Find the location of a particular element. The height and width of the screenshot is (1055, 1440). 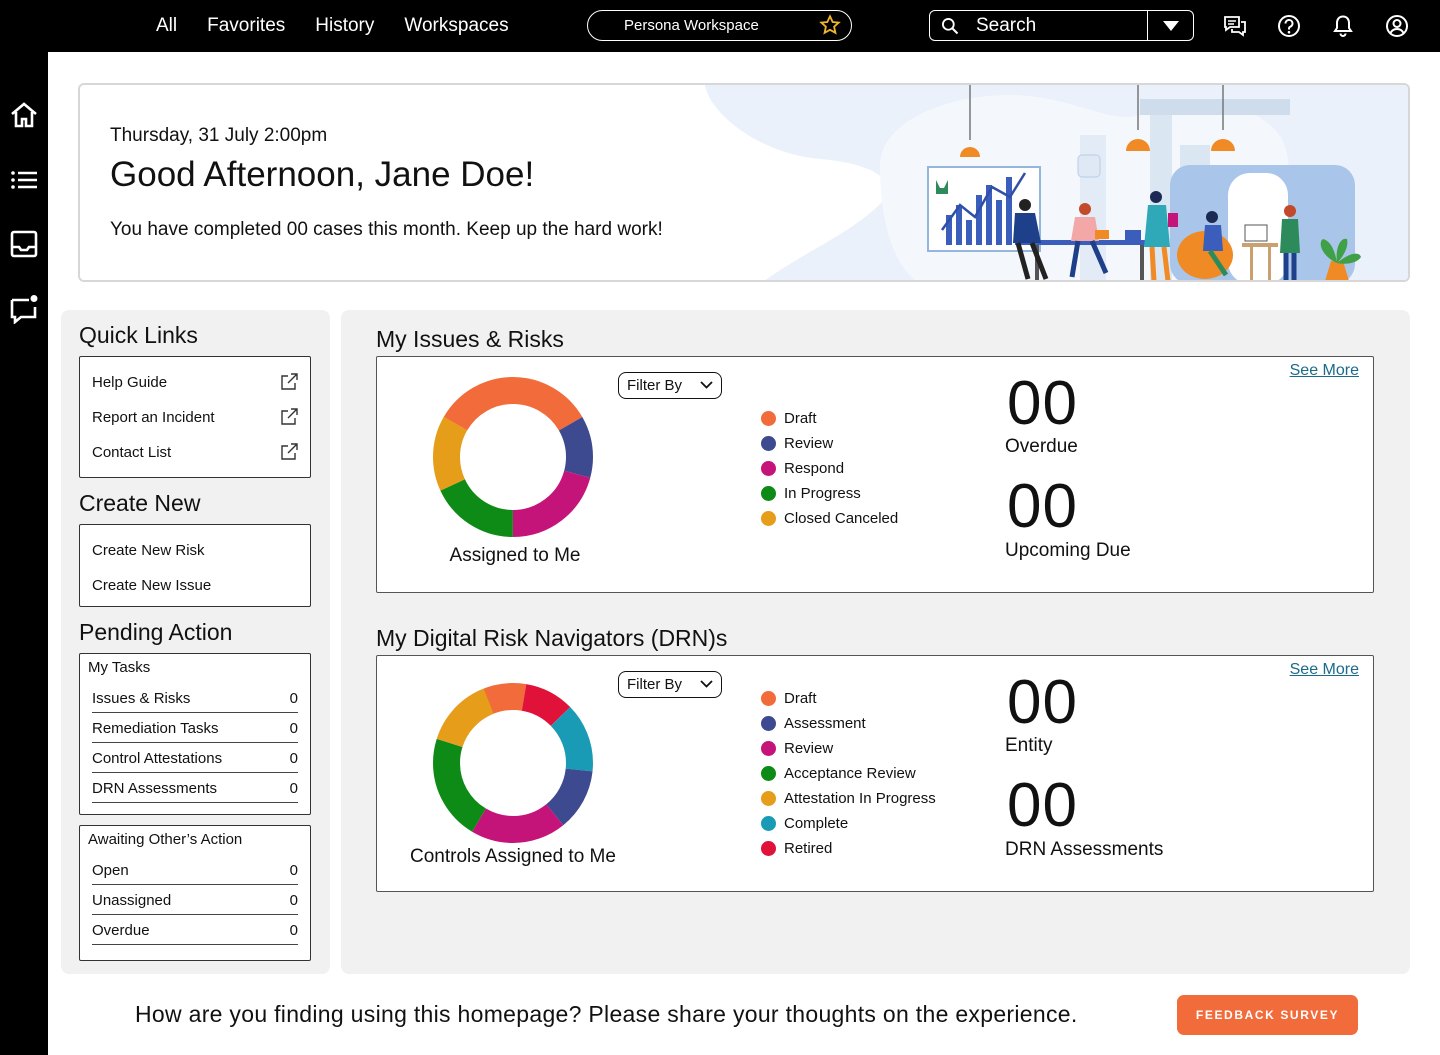

top-nav: All Favorites History Workspaces is located at coordinates (332, 26).